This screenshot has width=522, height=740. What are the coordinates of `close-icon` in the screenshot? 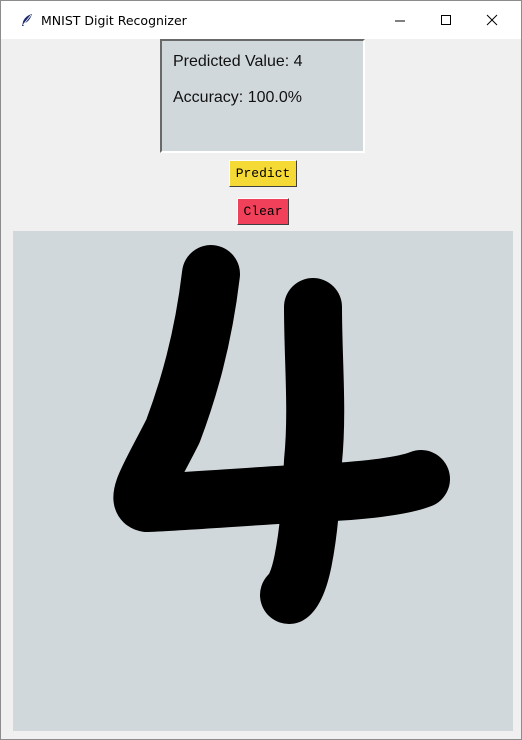 It's located at (492, 20).